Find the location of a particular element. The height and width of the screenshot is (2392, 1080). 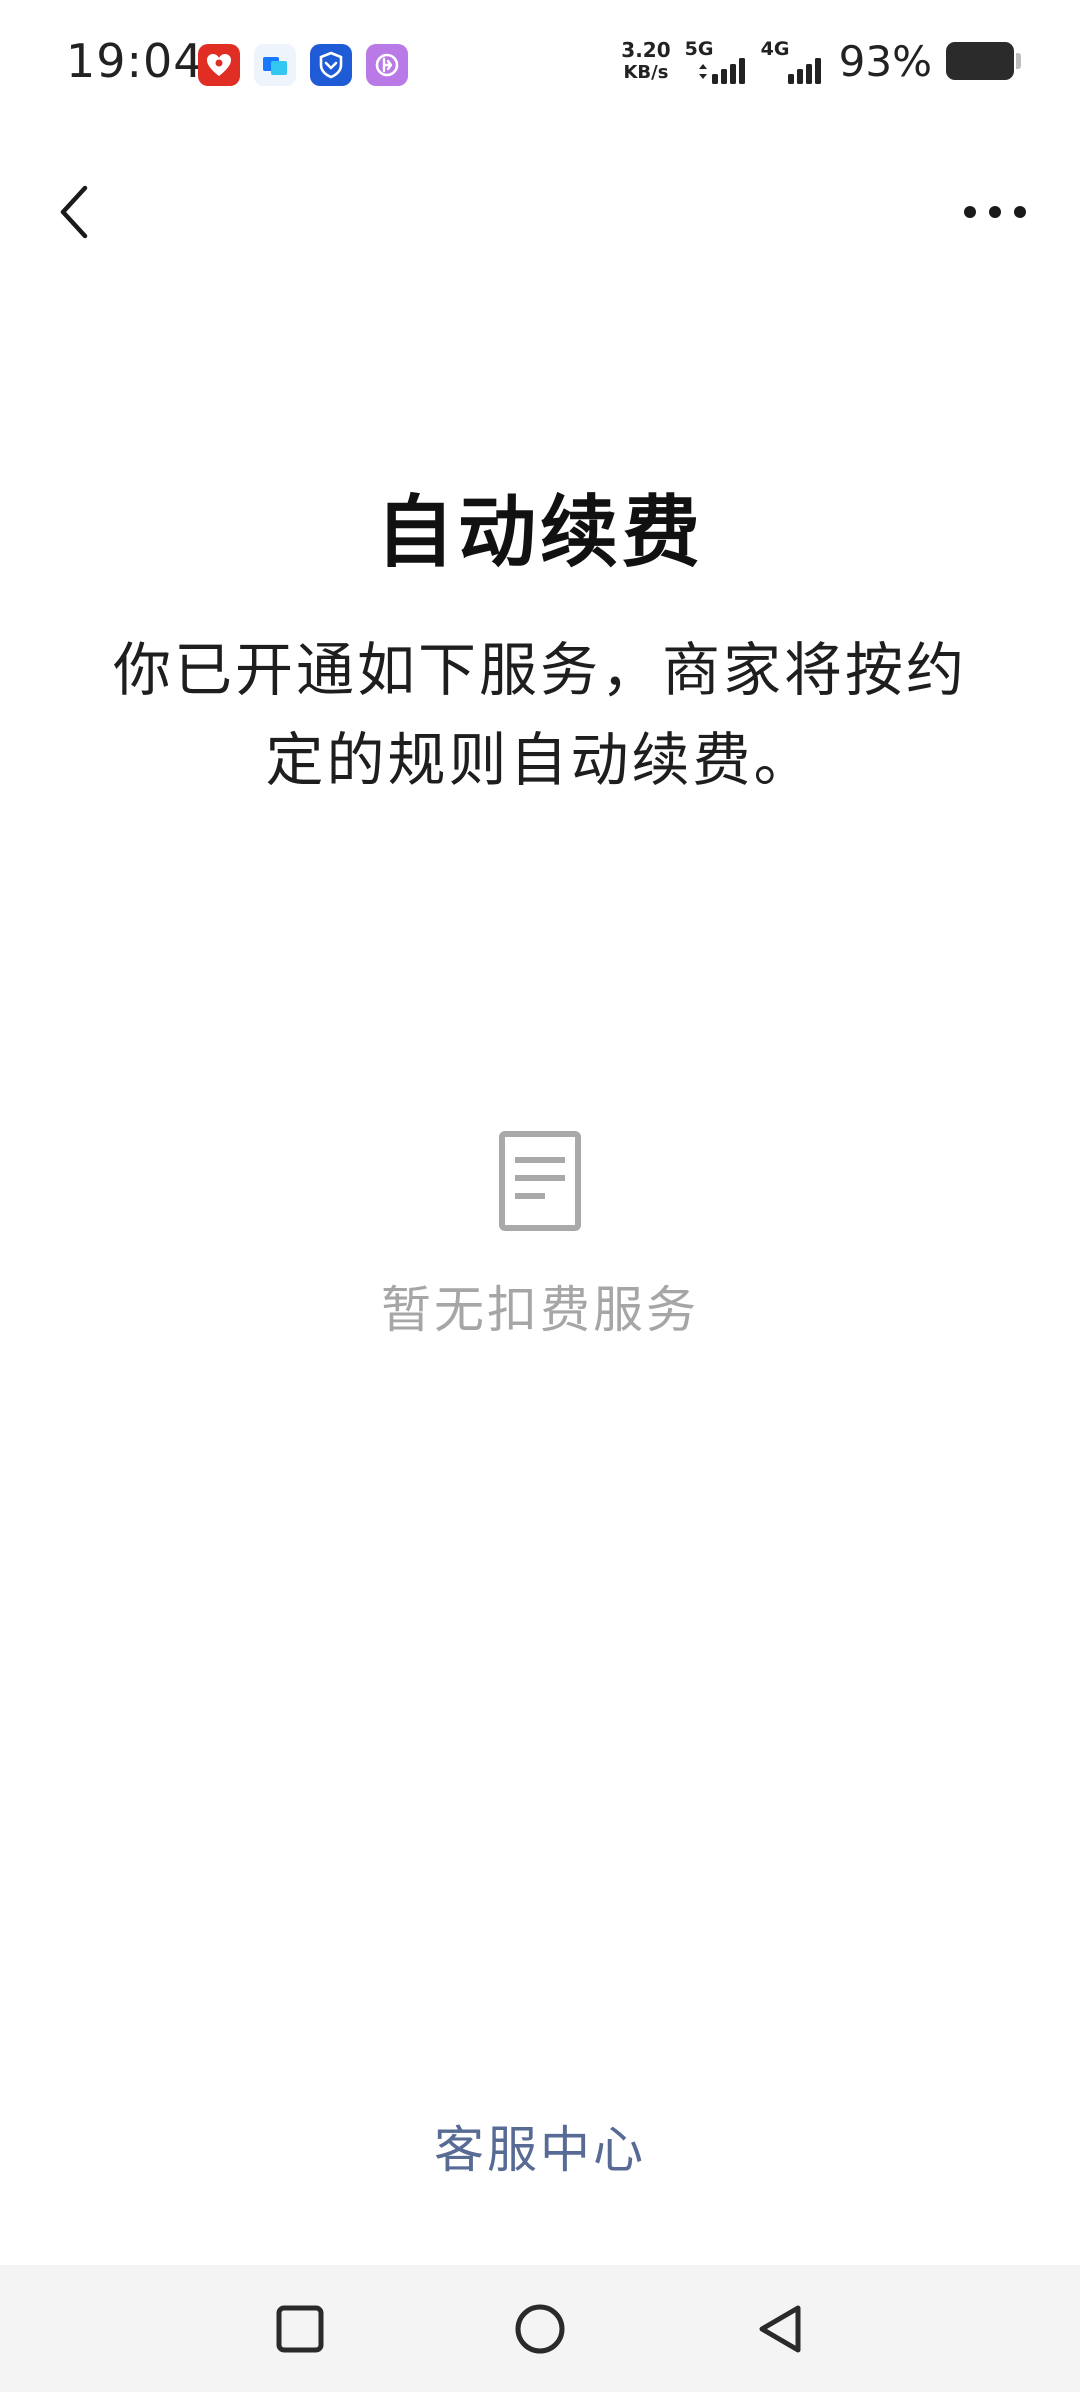

signal-5g: 5G is located at coordinates (716, 61).